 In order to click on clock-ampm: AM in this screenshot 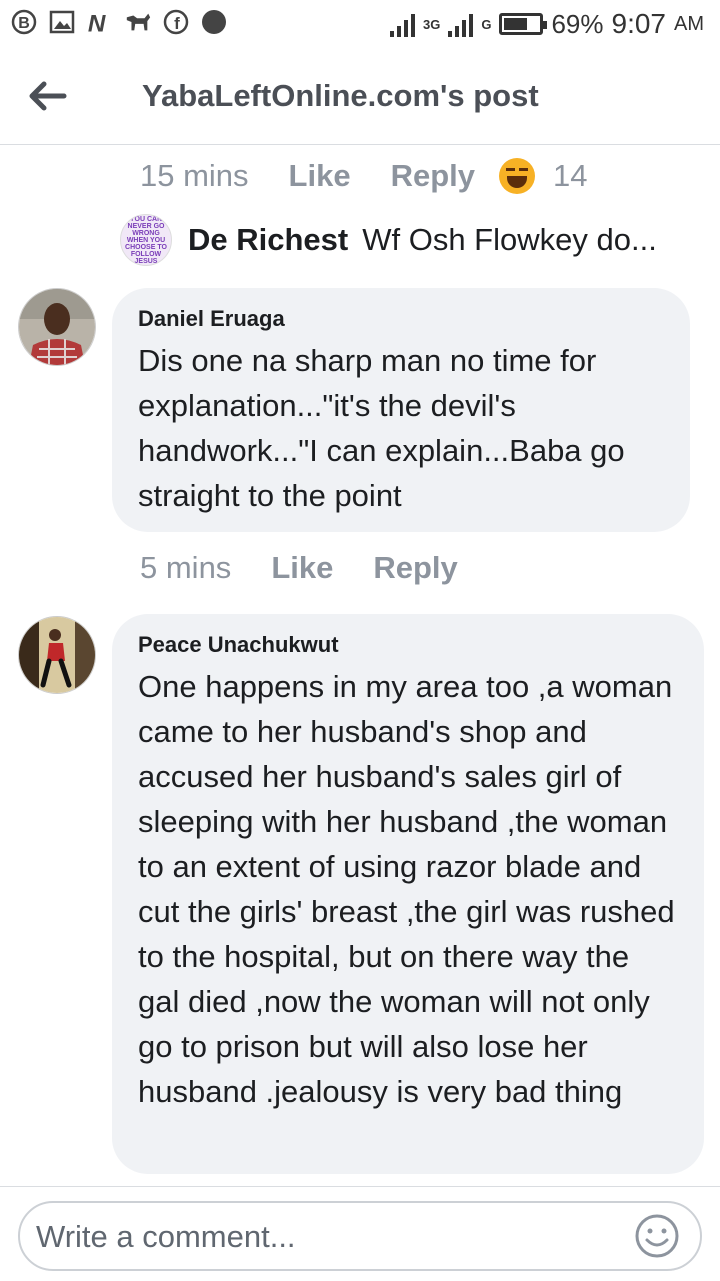, I will do `click(689, 23)`.